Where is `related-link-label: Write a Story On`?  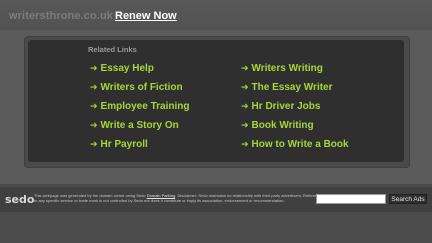 related-link-label: Write a Story On is located at coordinates (139, 125).